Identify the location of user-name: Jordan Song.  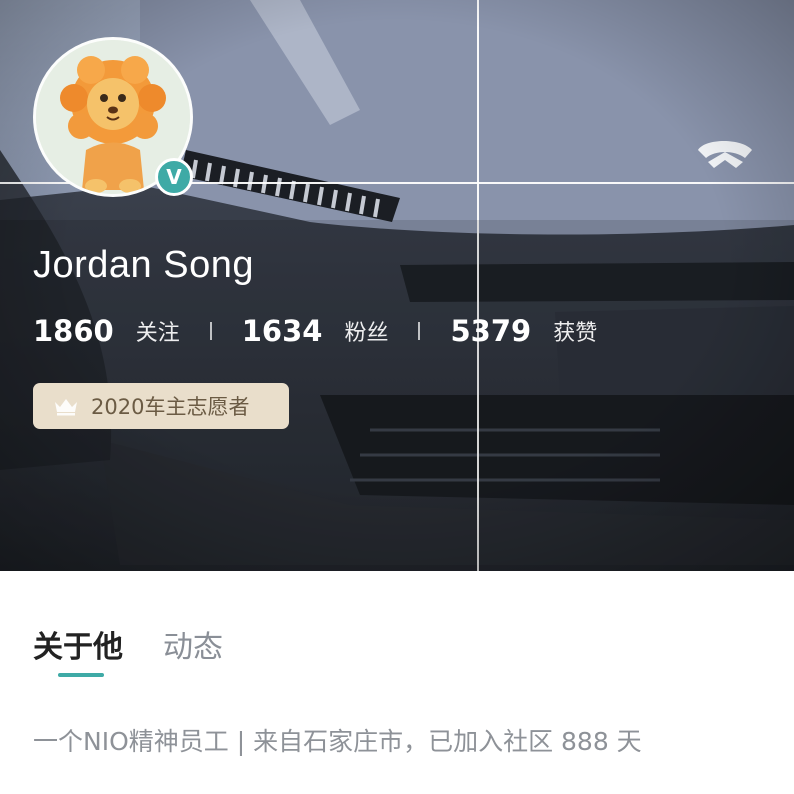
(143, 265).